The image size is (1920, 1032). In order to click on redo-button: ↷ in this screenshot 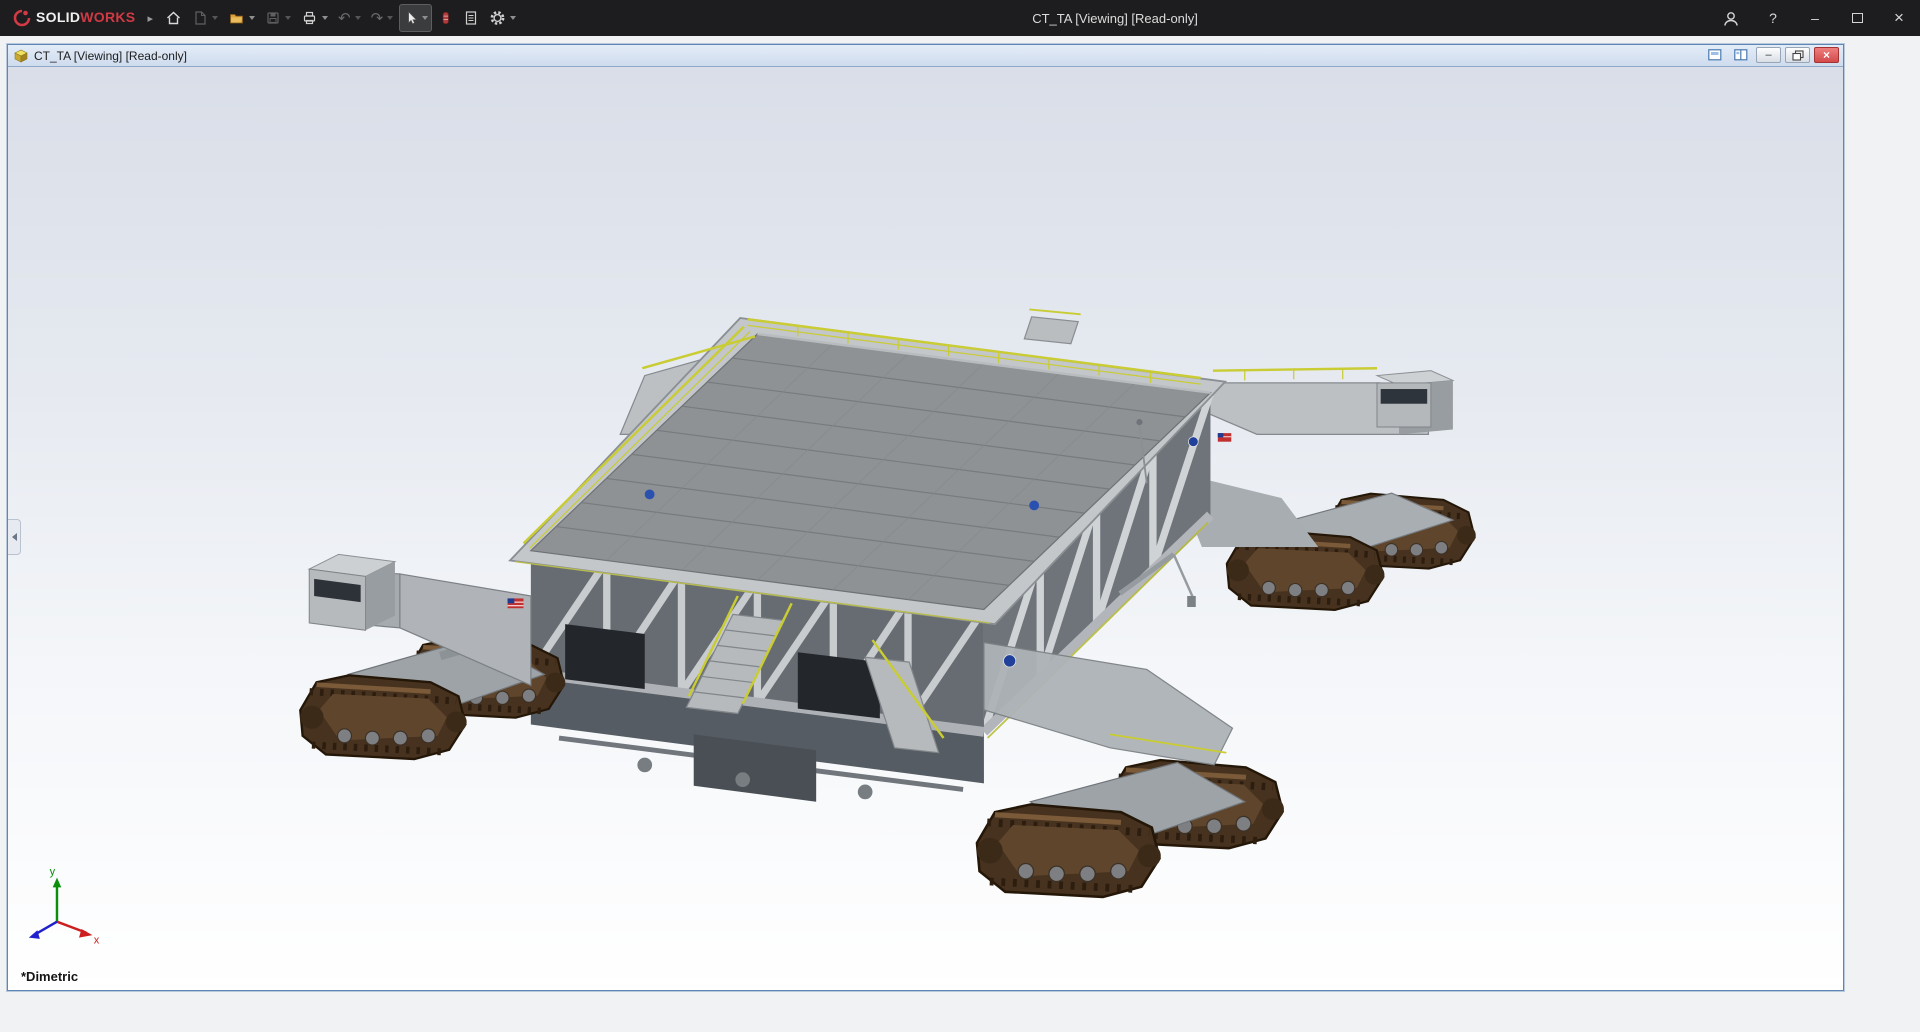, I will do `click(382, 18)`.